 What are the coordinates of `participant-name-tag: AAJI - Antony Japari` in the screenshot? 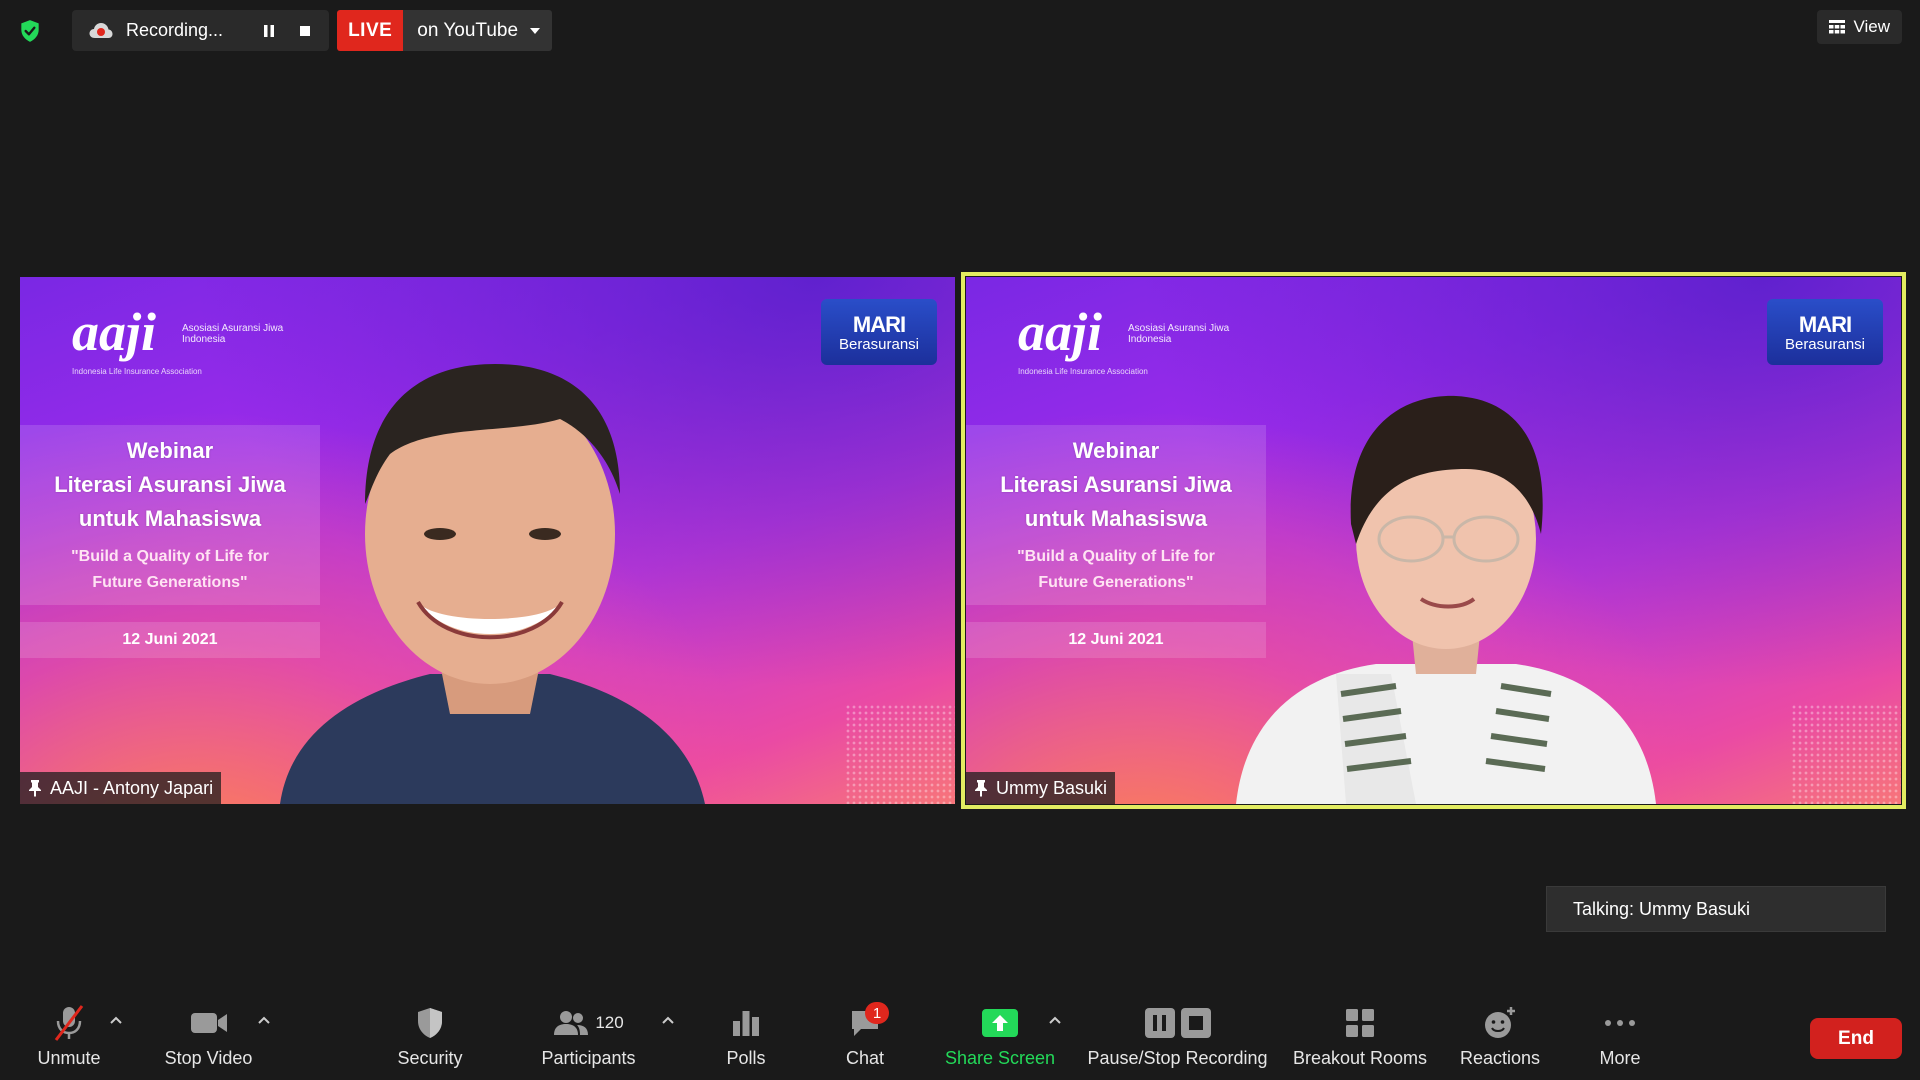 It's located at (121, 788).